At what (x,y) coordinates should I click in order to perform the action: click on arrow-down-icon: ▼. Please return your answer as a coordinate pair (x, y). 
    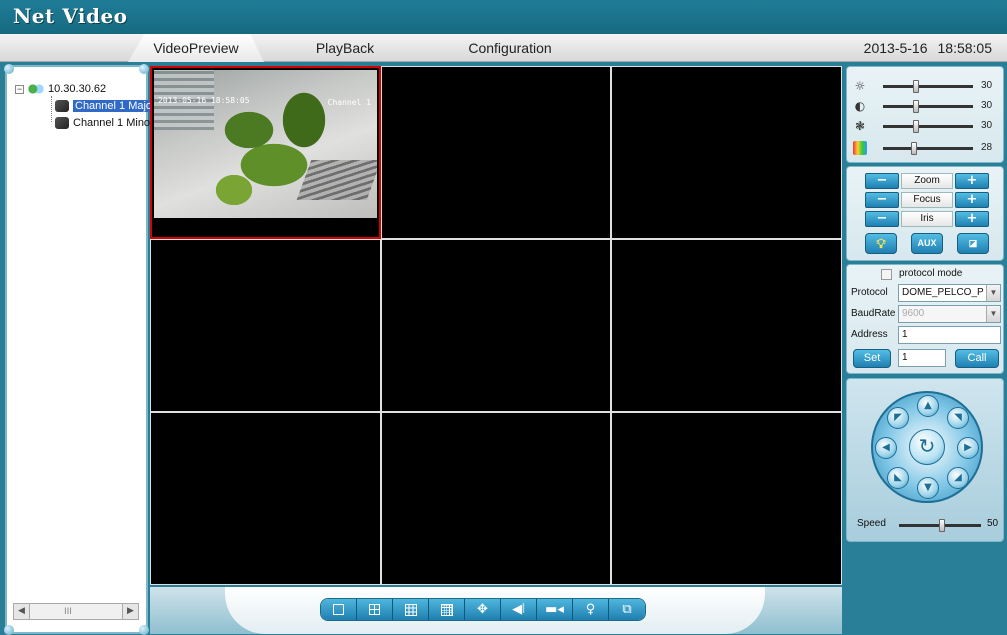
    Looking at the image, I should click on (928, 487).